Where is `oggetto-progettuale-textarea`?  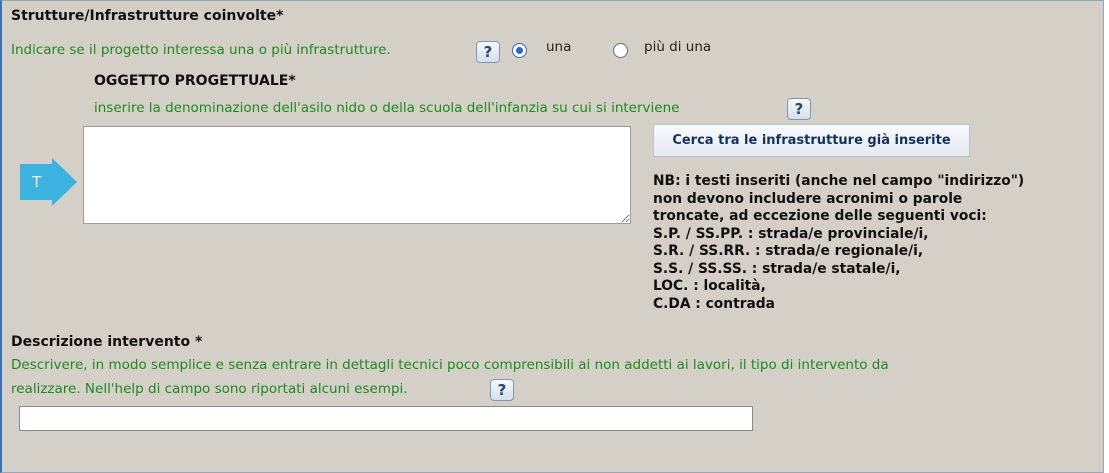 oggetto-progettuale-textarea is located at coordinates (357, 175).